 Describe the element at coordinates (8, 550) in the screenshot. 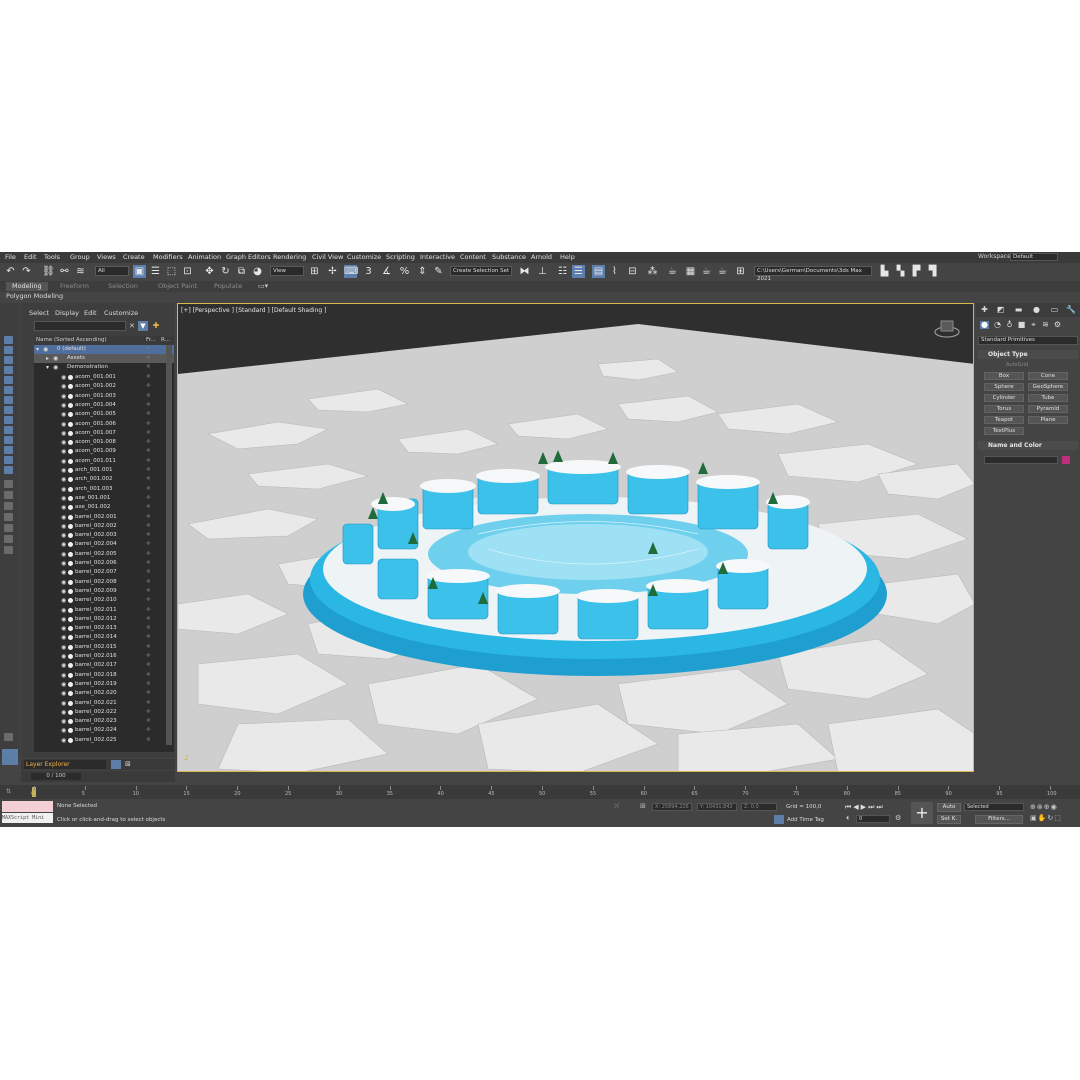

I see `sync-selection-icon` at that location.